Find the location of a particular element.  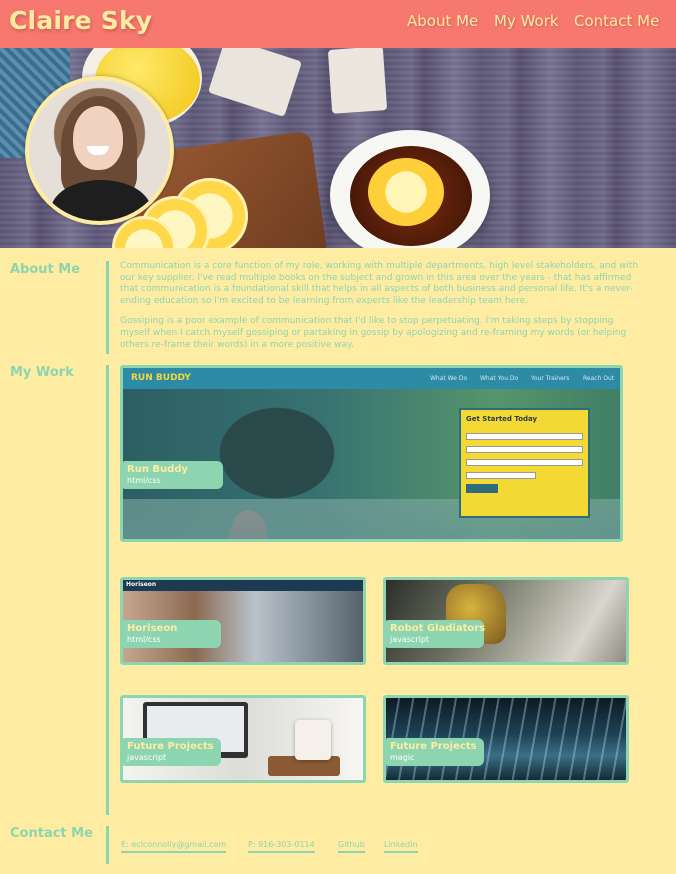

nav-contact-me: Contact Me is located at coordinates (616, 21).